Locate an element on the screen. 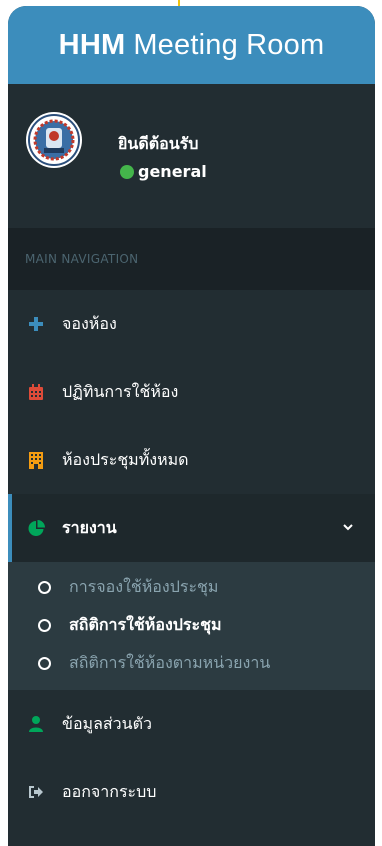 Image resolution: width=382 pixels, height=846 pixels. nav-item-label: รายงาน is located at coordinates (89, 527).